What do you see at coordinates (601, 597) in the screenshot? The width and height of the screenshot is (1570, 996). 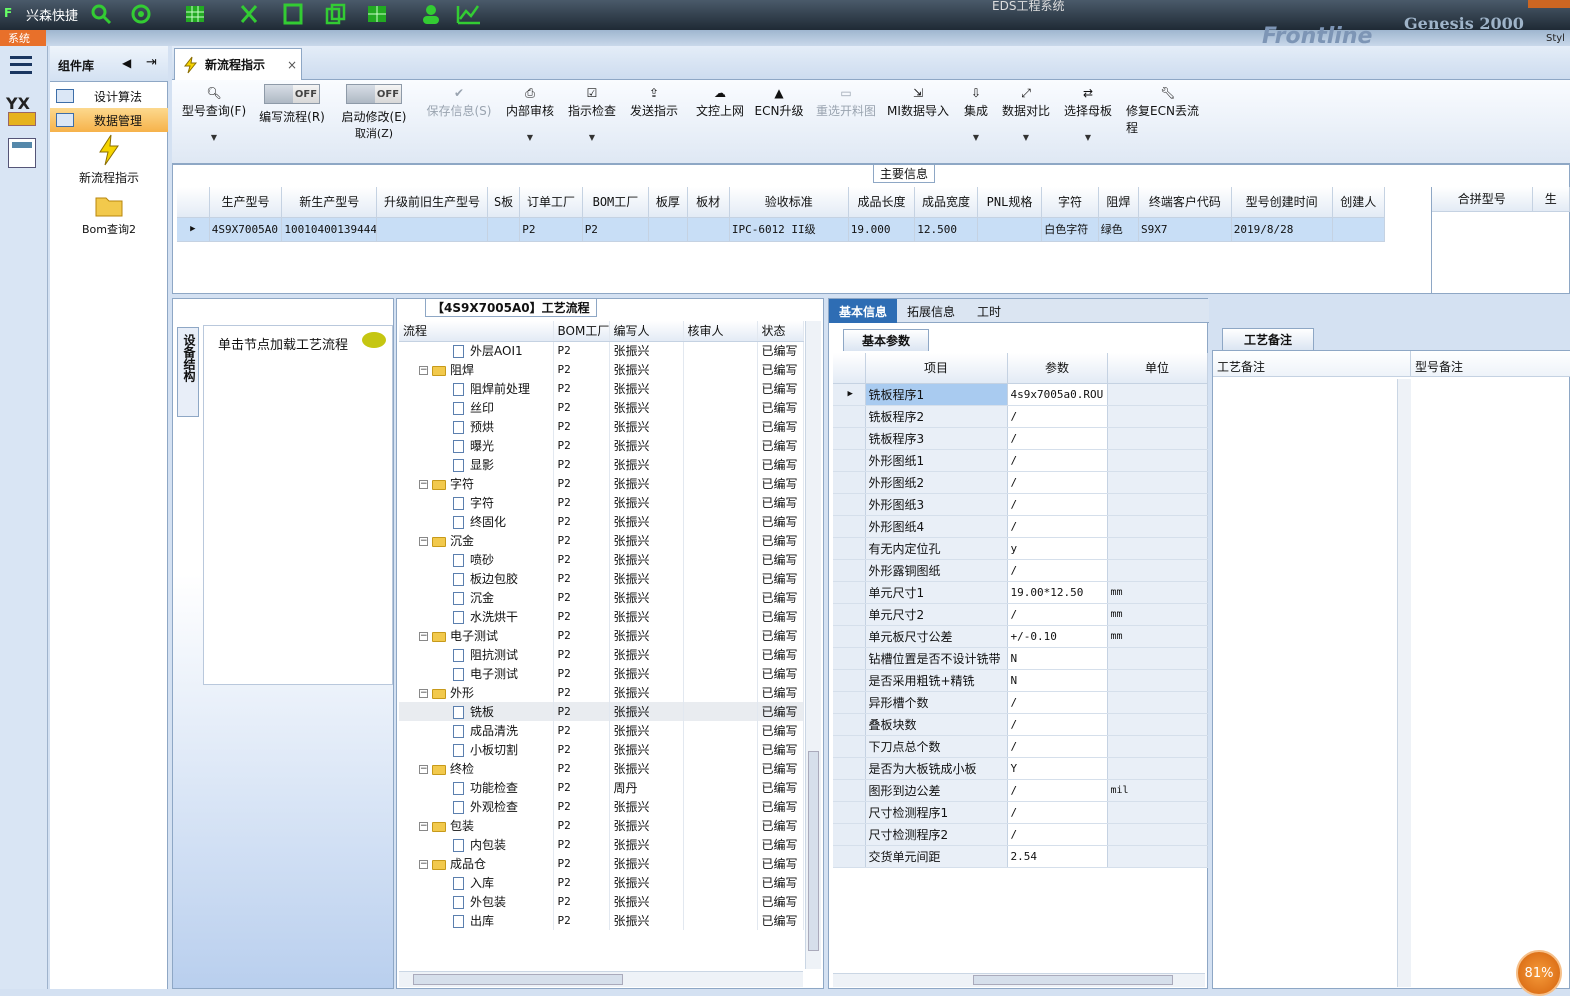 I see `tree-node: 沉金 P2 张振兴 已编写` at bounding box center [601, 597].